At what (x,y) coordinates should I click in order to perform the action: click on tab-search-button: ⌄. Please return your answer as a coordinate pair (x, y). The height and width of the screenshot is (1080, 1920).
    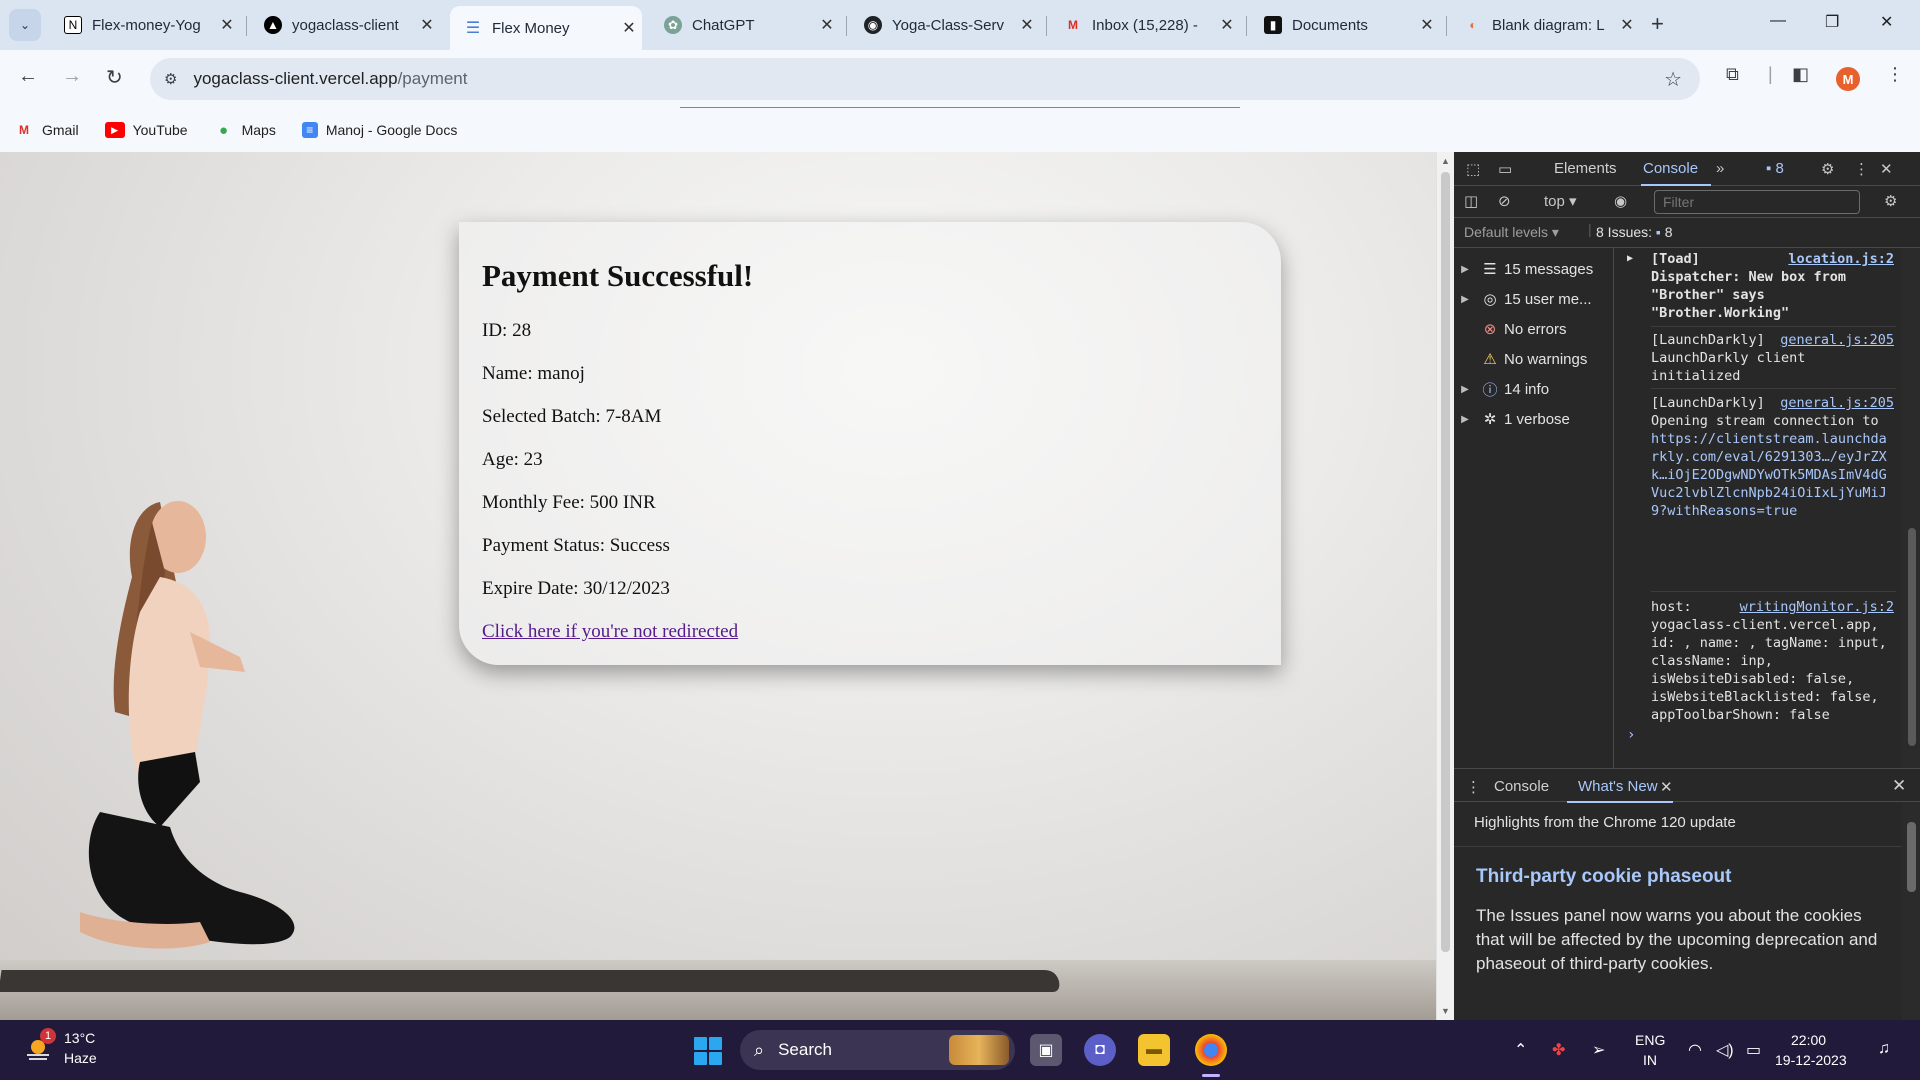
    Looking at the image, I should click on (25, 25).